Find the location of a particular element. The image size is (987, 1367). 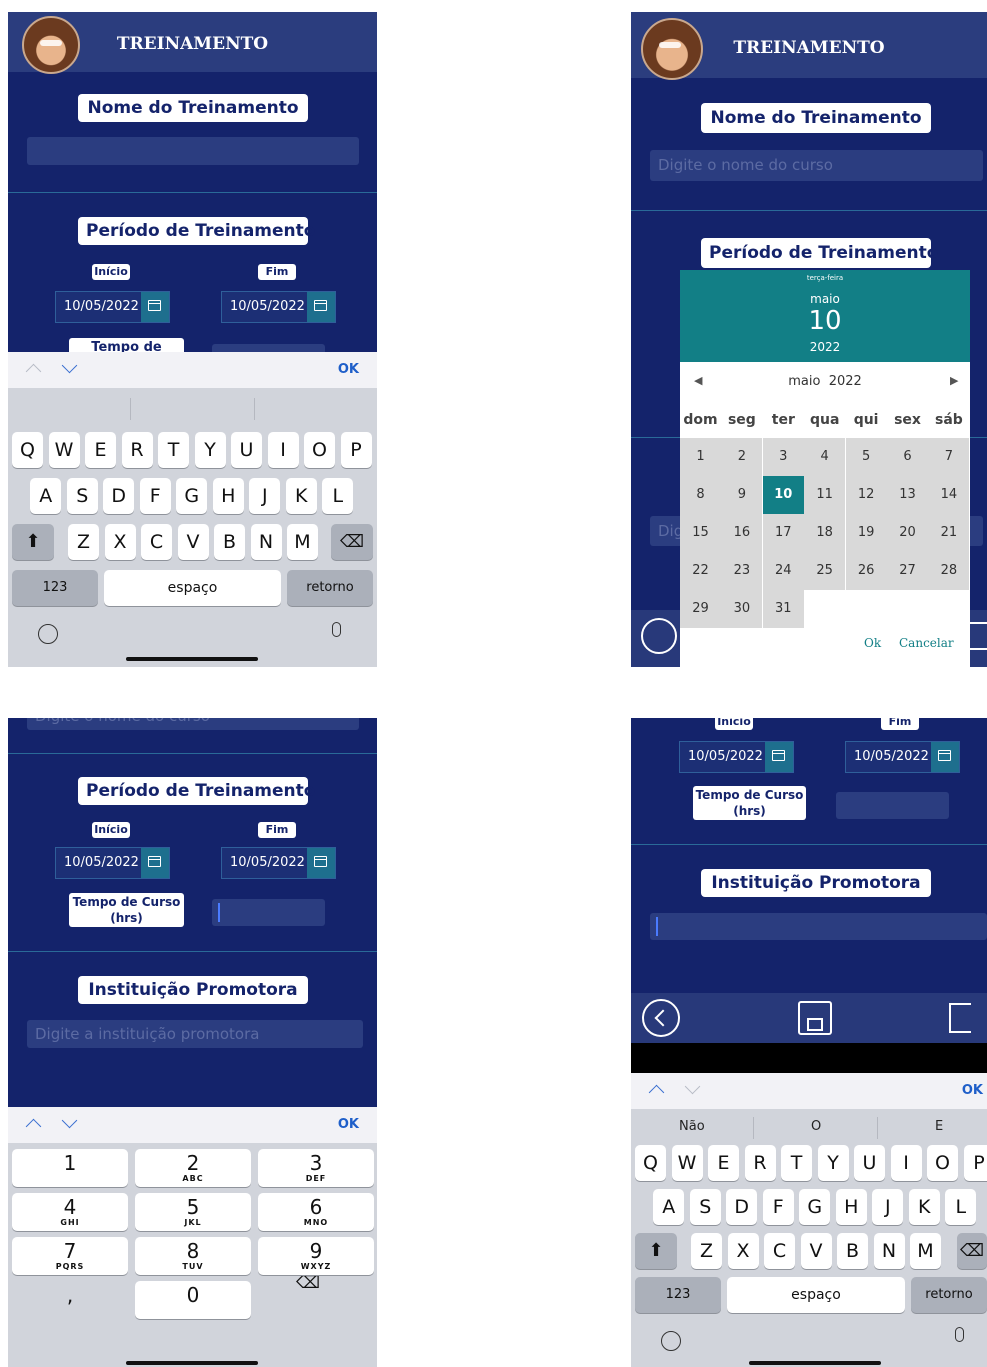

calendar-day: 27 is located at coordinates (907, 571).